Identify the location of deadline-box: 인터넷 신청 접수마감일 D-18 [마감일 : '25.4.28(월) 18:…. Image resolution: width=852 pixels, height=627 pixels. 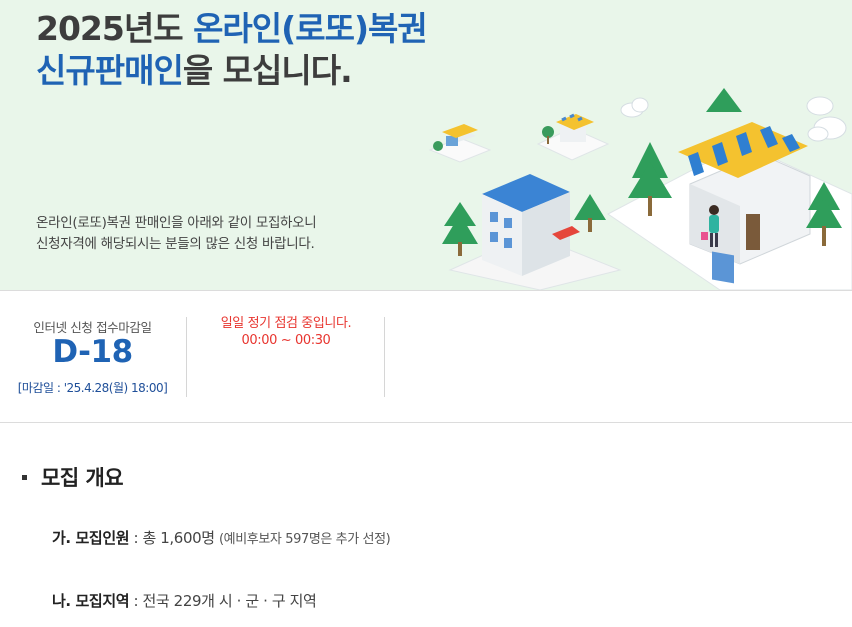
(92, 356).